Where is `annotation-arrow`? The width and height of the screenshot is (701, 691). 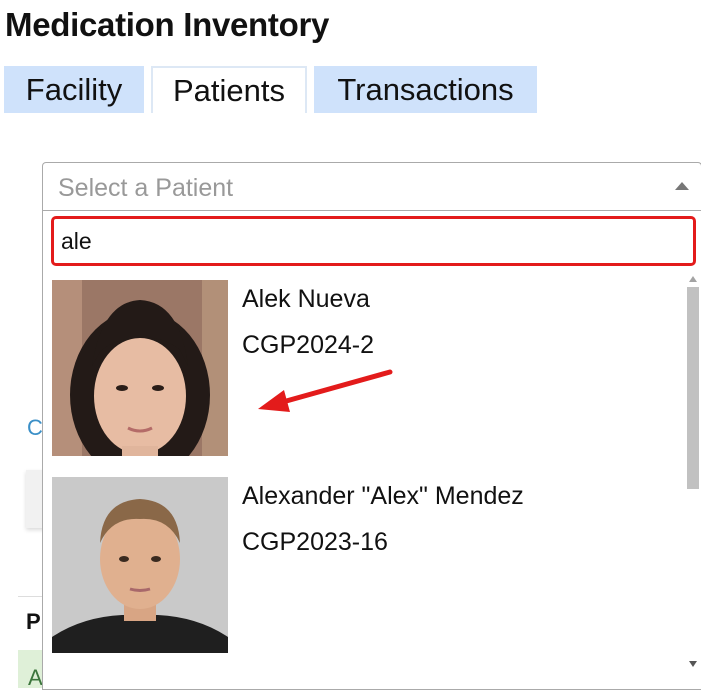
annotation-arrow is located at coordinates (325, 390).